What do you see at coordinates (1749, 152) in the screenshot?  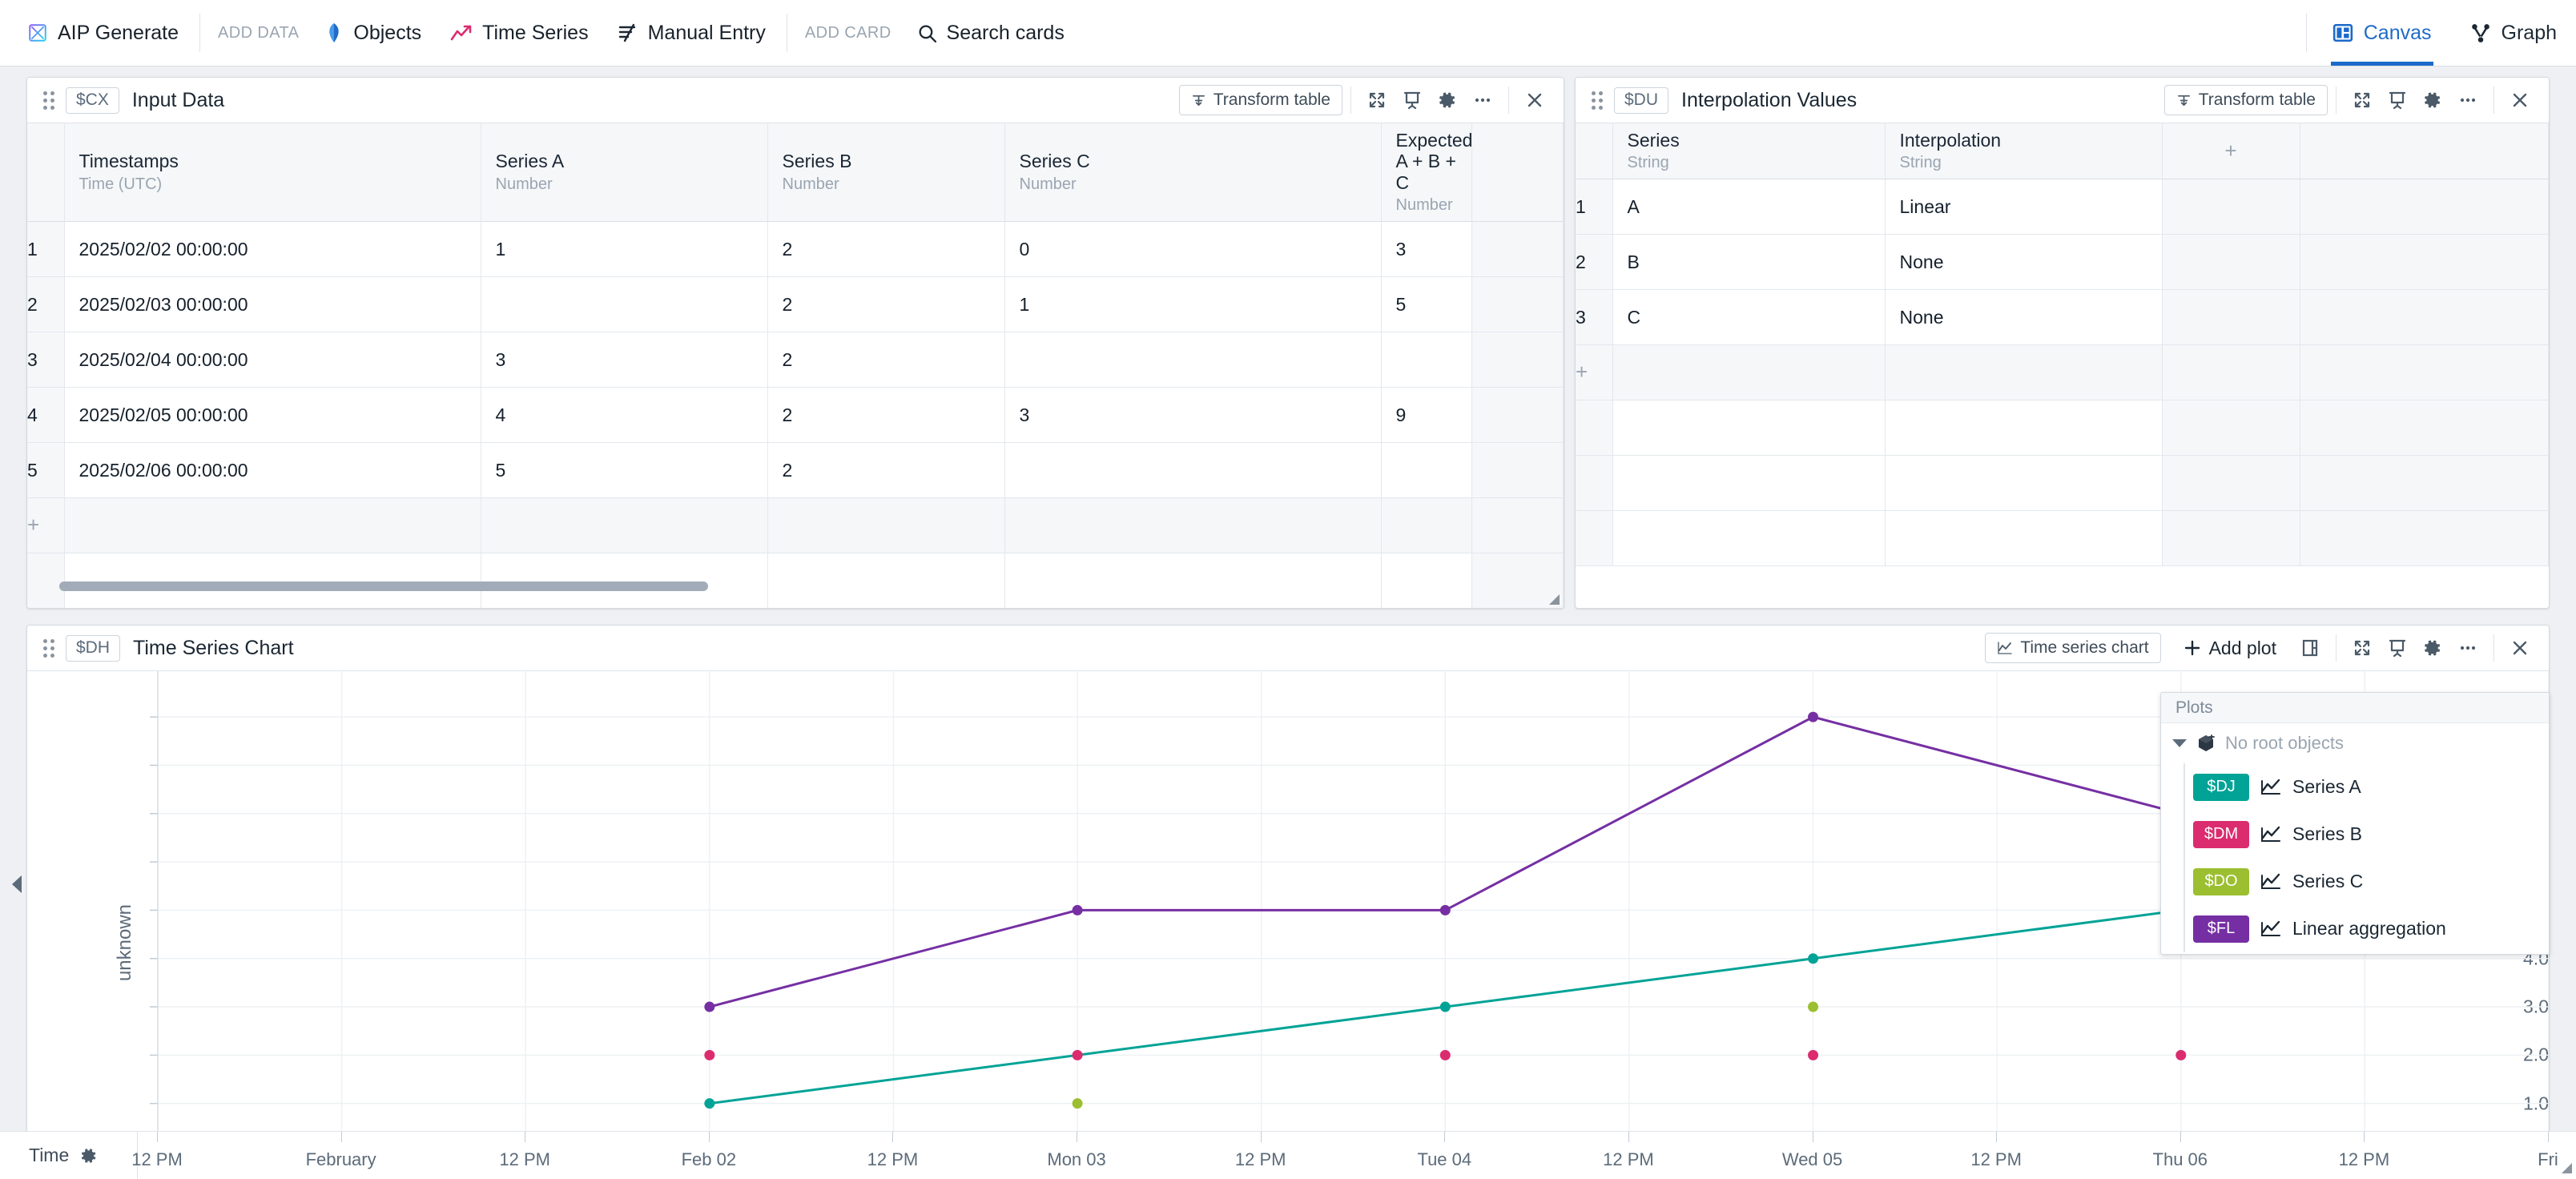 I see `column-header: Series String` at bounding box center [1749, 152].